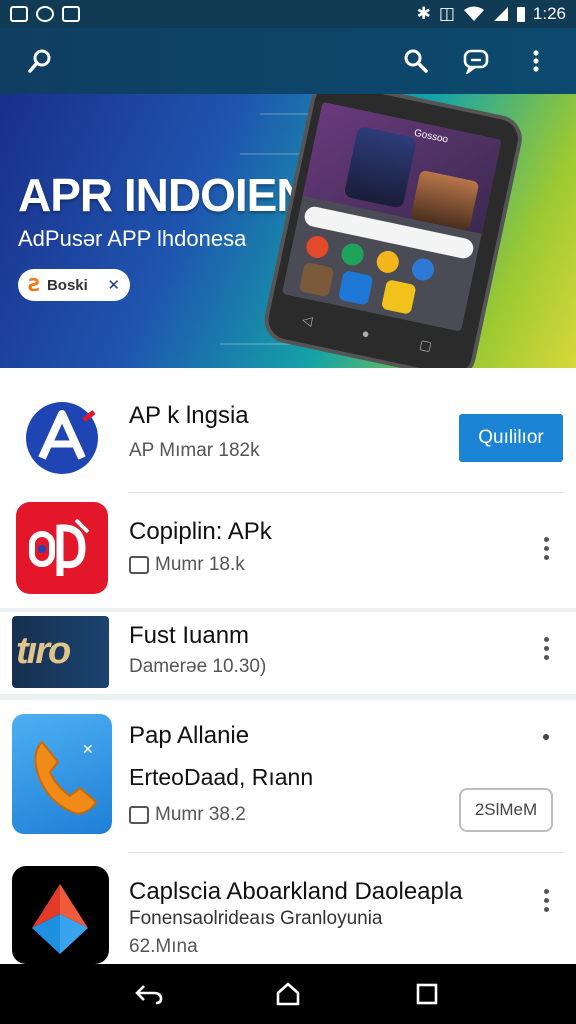 The width and height of the screenshot is (576, 1024). What do you see at coordinates (198, 666) in the screenshot?
I see `app-meta: Damerəe 10.30)` at bounding box center [198, 666].